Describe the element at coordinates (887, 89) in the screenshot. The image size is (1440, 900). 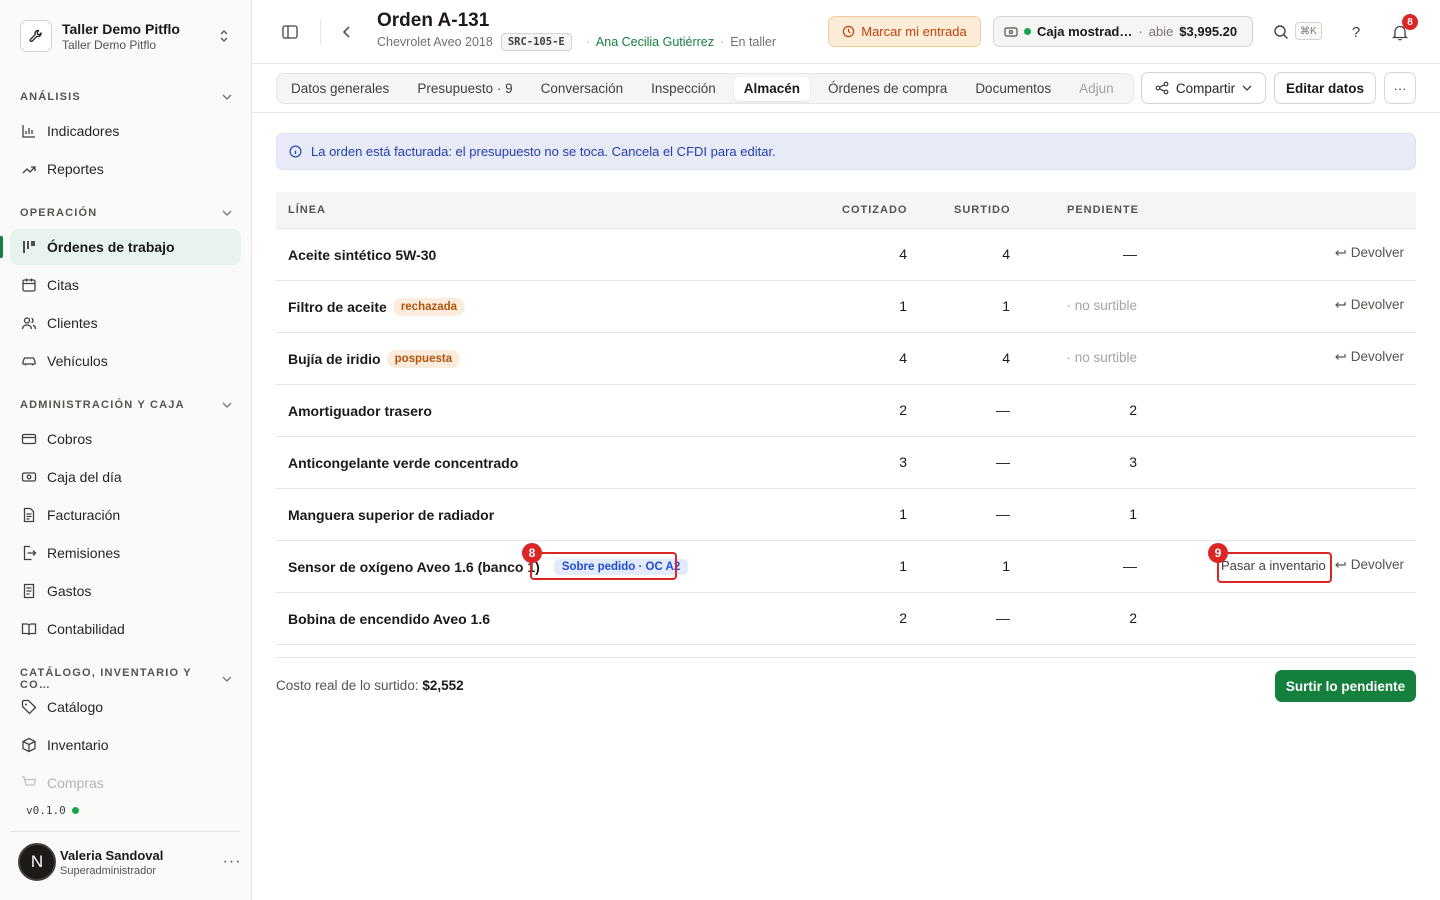
I see `tab-ordenes-compra: Órdenes de compra` at that location.